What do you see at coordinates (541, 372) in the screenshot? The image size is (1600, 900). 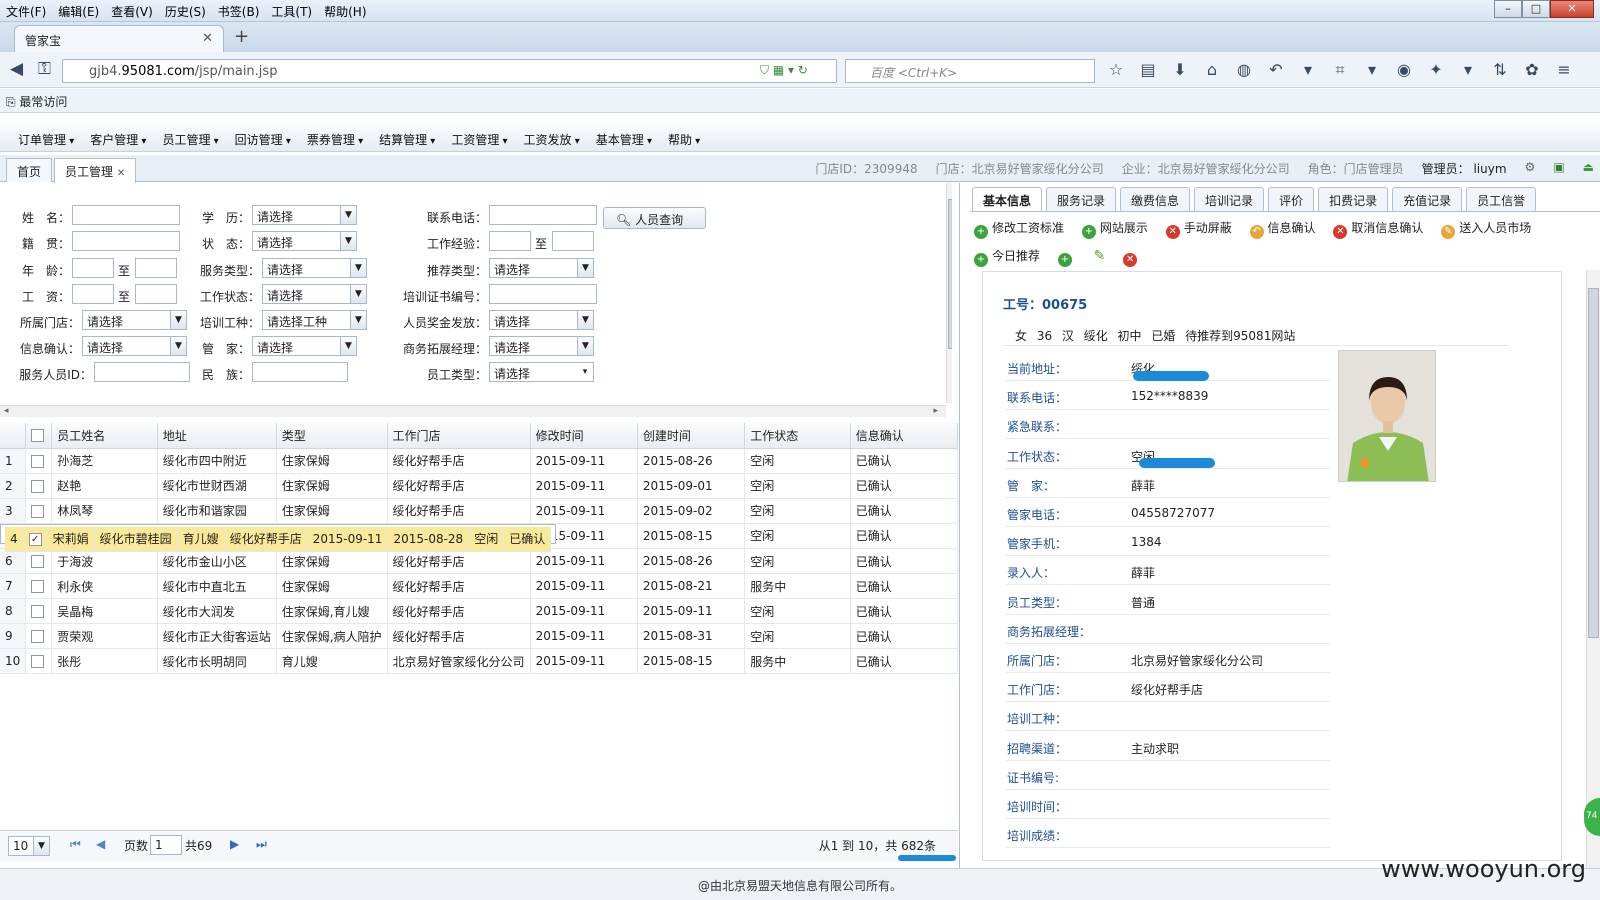 I see `staff-type-select: 请选择 ▾` at bounding box center [541, 372].